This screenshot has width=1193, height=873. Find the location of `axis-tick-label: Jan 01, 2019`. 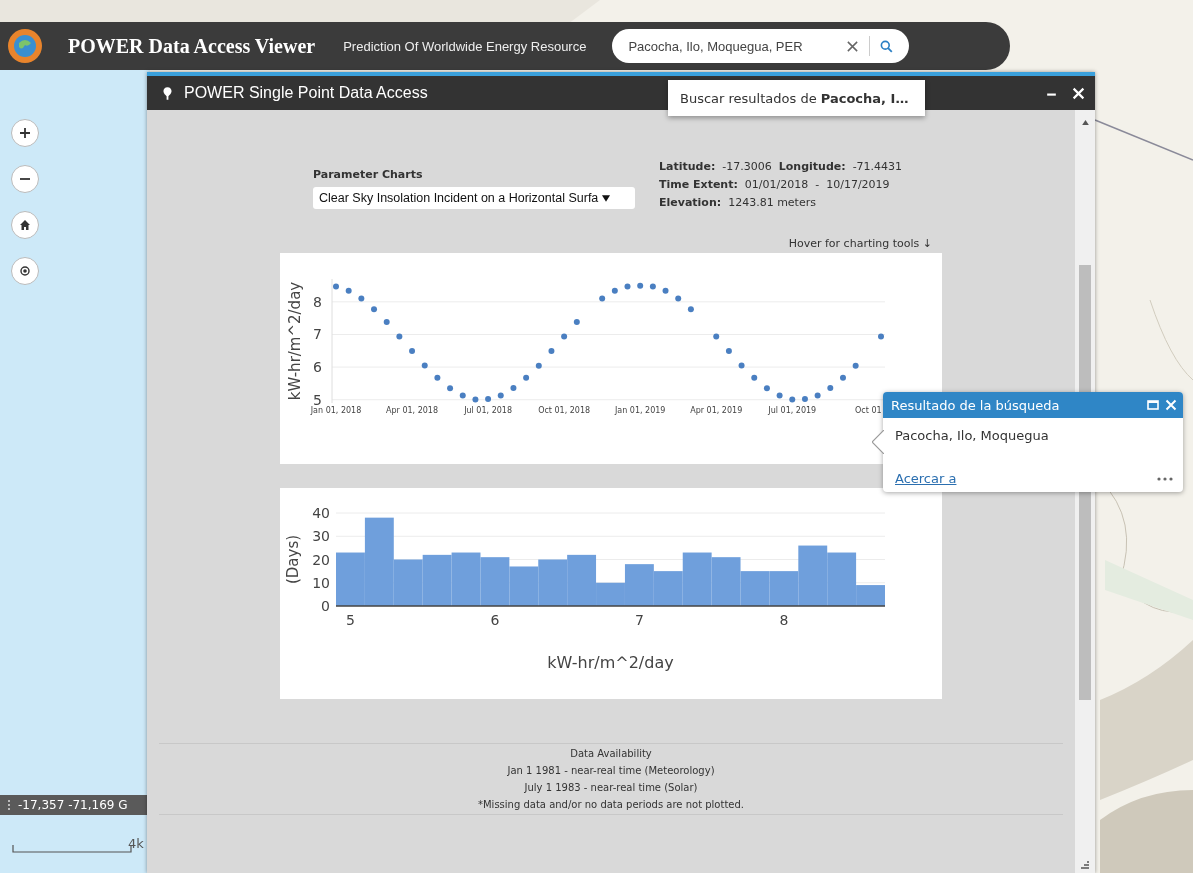

axis-tick-label: Jan 01, 2019 is located at coordinates (640, 410).